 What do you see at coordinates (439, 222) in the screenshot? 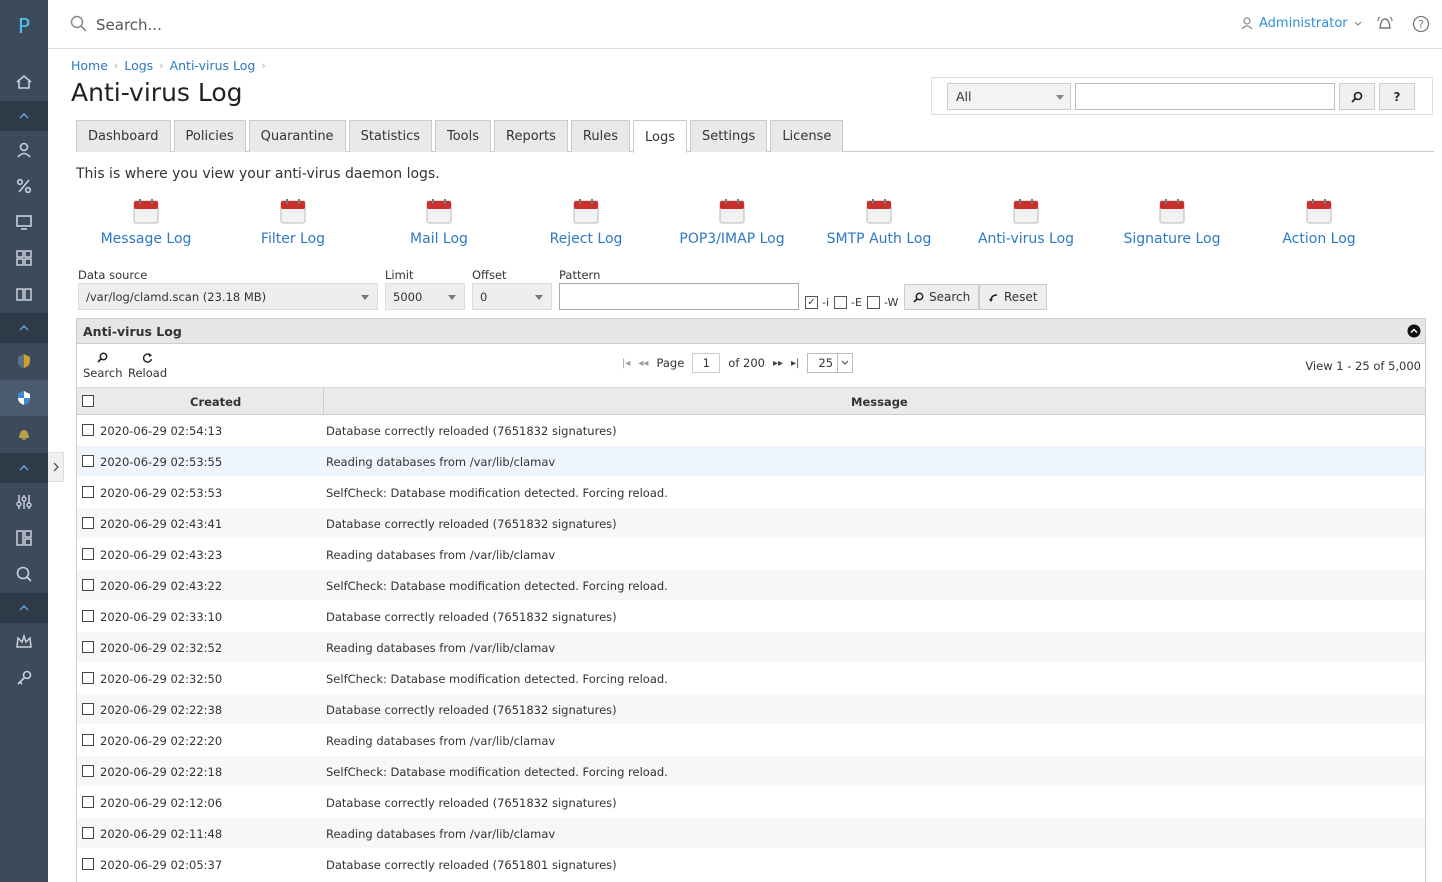
I see `log-link-mail-log: Mail Log` at bounding box center [439, 222].